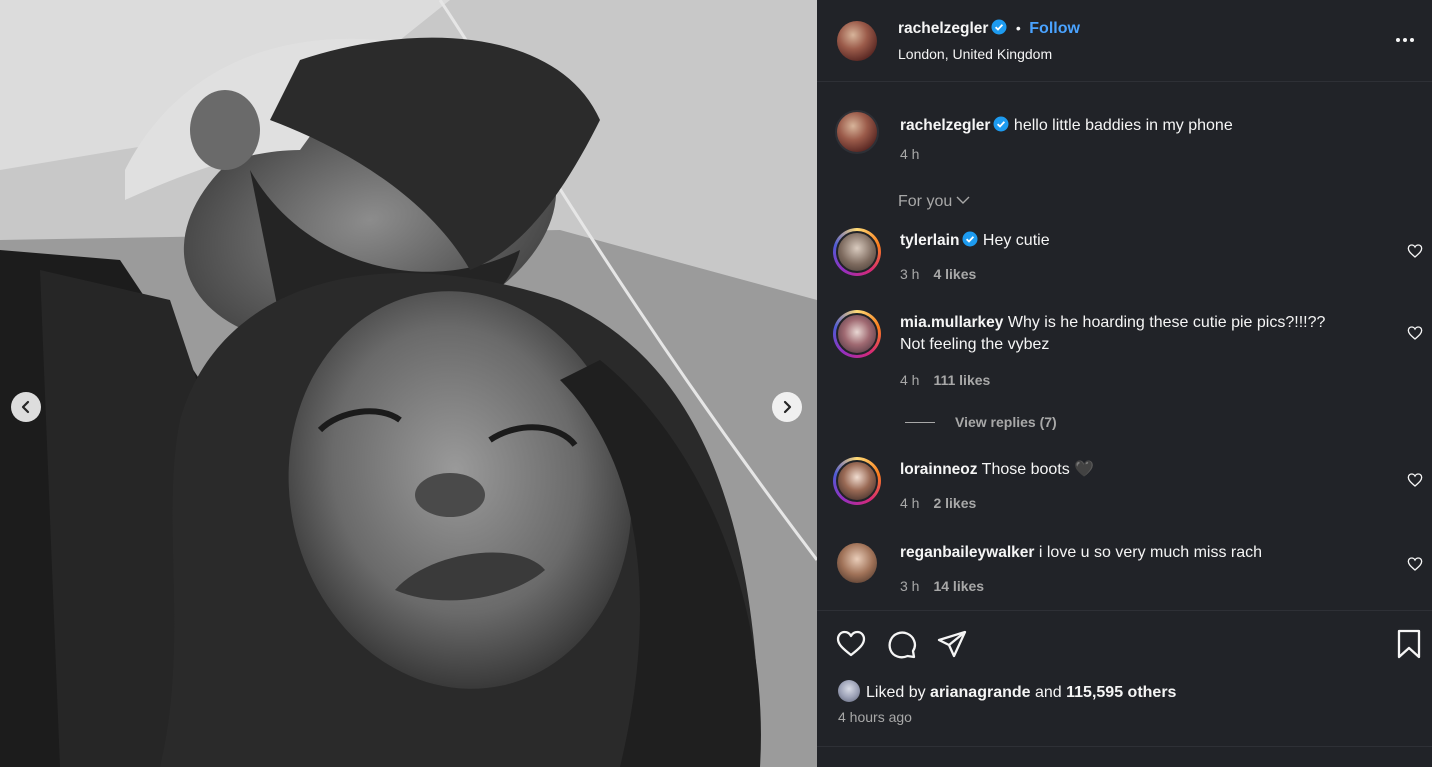 The height and width of the screenshot is (767, 1432). I want to click on liker-username: arianagrande, so click(980, 692).